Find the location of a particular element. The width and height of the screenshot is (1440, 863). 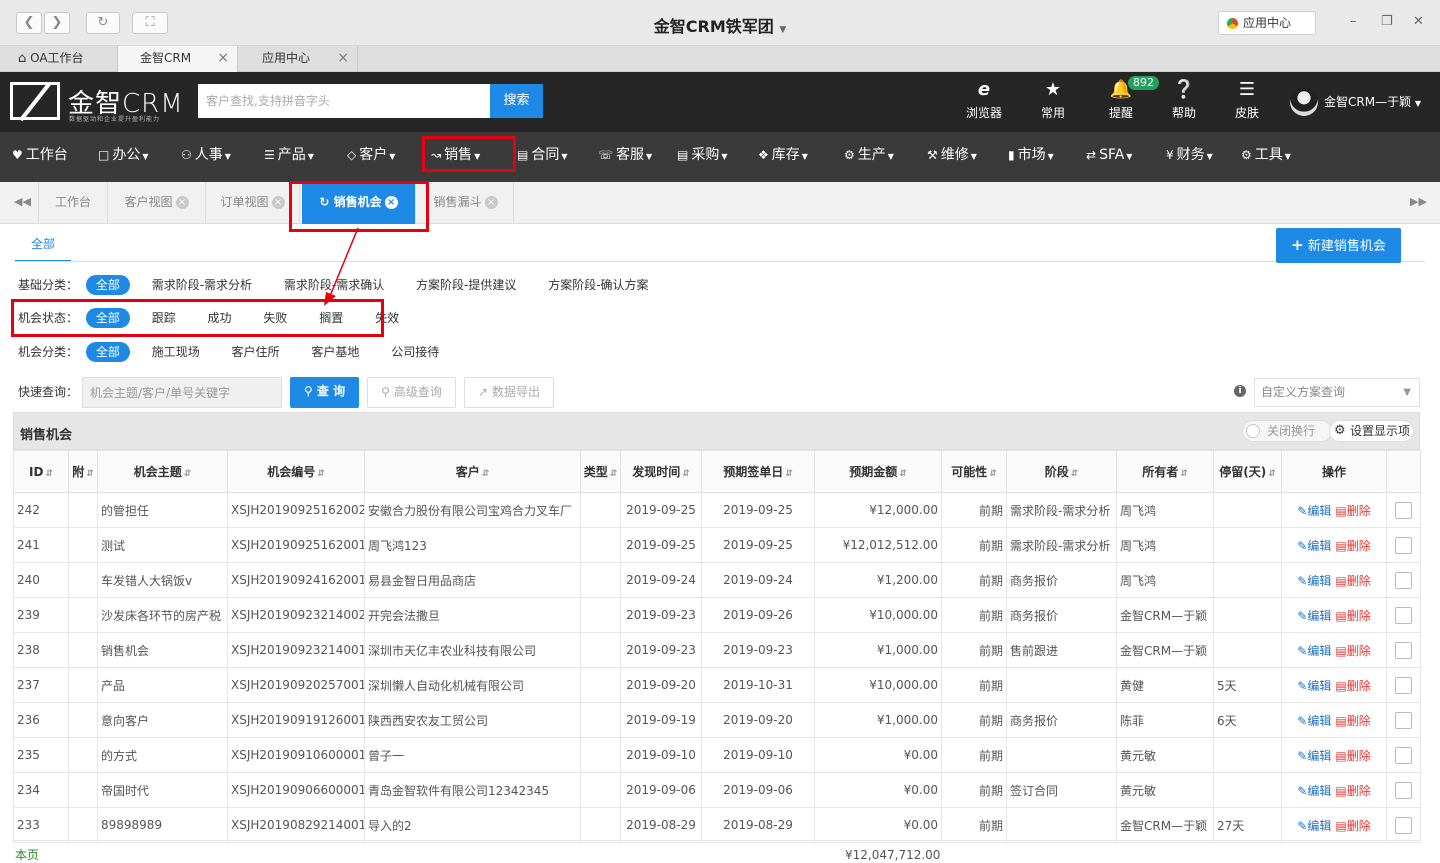

quick-search-input is located at coordinates (182, 392).